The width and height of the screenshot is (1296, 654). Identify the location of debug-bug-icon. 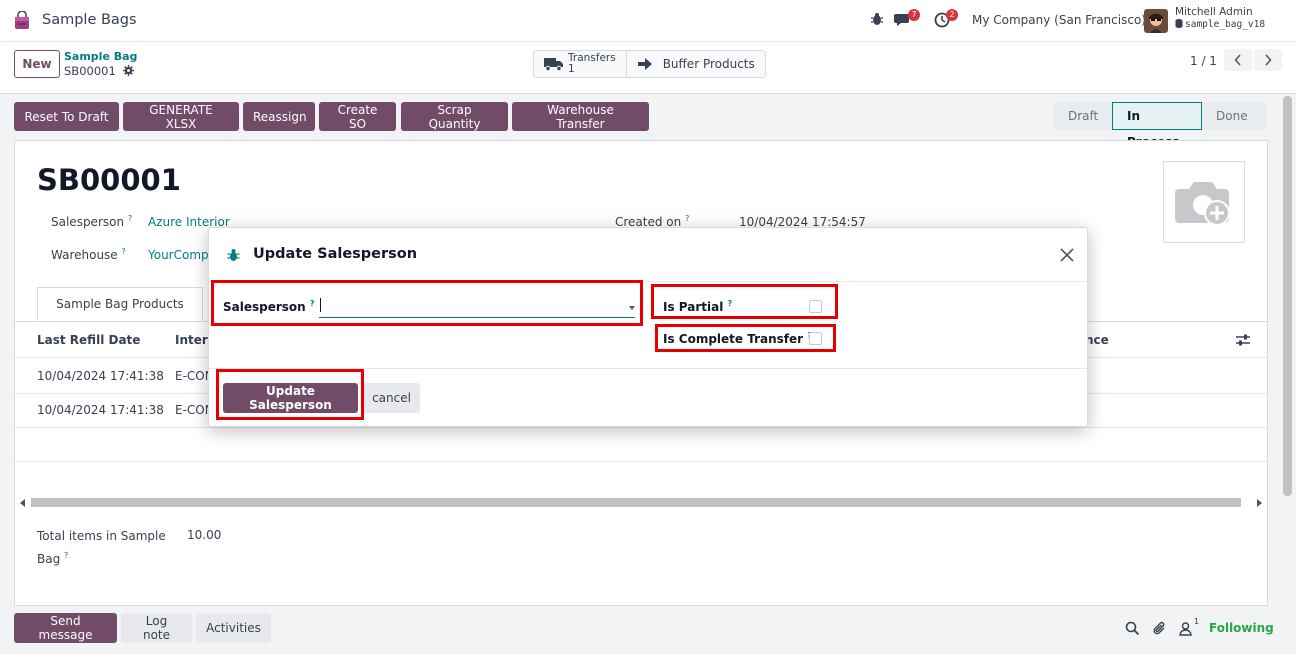
(233, 255).